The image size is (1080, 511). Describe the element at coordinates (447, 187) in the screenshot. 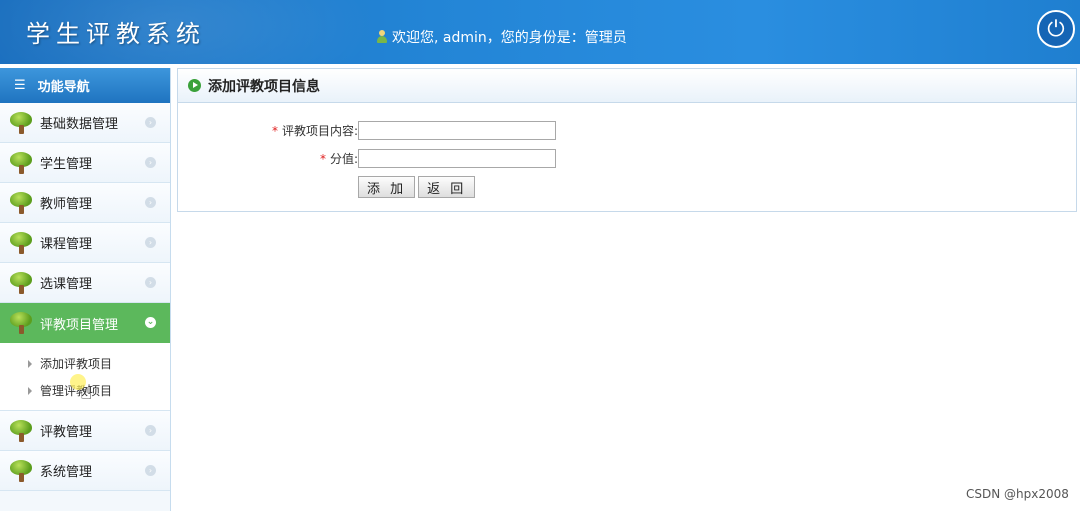

I see `back-button: 返 回` at that location.